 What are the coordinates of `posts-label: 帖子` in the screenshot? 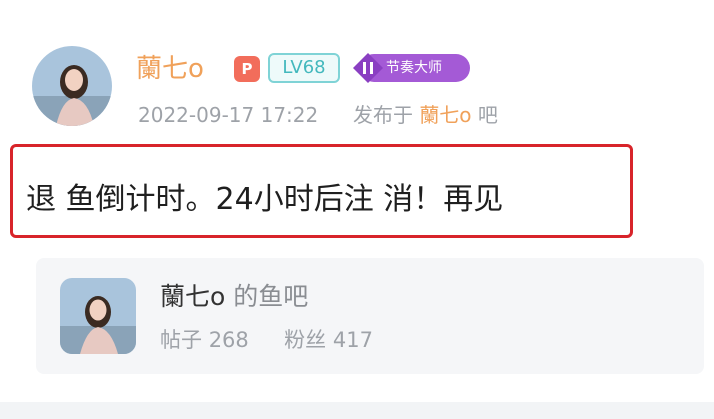 It's located at (181, 340).